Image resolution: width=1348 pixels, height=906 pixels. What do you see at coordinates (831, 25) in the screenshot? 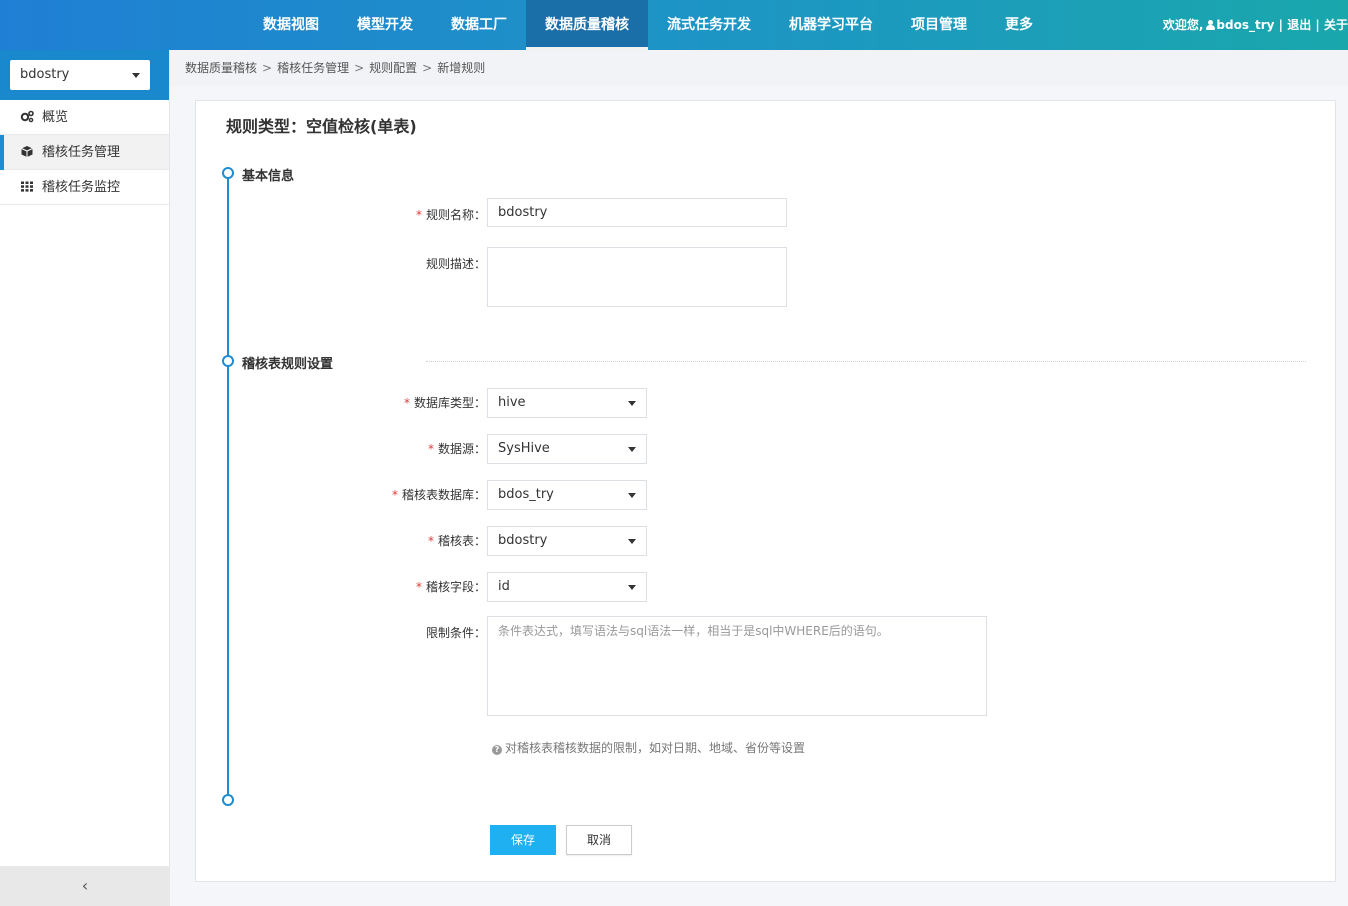
I see `nav-item-ml-platform: 机器学习平台` at bounding box center [831, 25].